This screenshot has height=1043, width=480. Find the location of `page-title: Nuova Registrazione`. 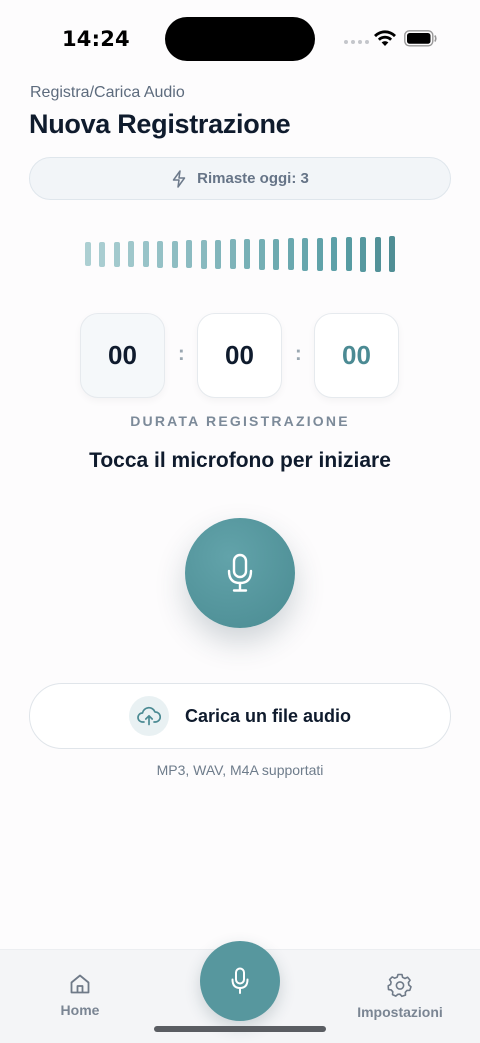

page-title: Nuova Registrazione is located at coordinates (160, 124).